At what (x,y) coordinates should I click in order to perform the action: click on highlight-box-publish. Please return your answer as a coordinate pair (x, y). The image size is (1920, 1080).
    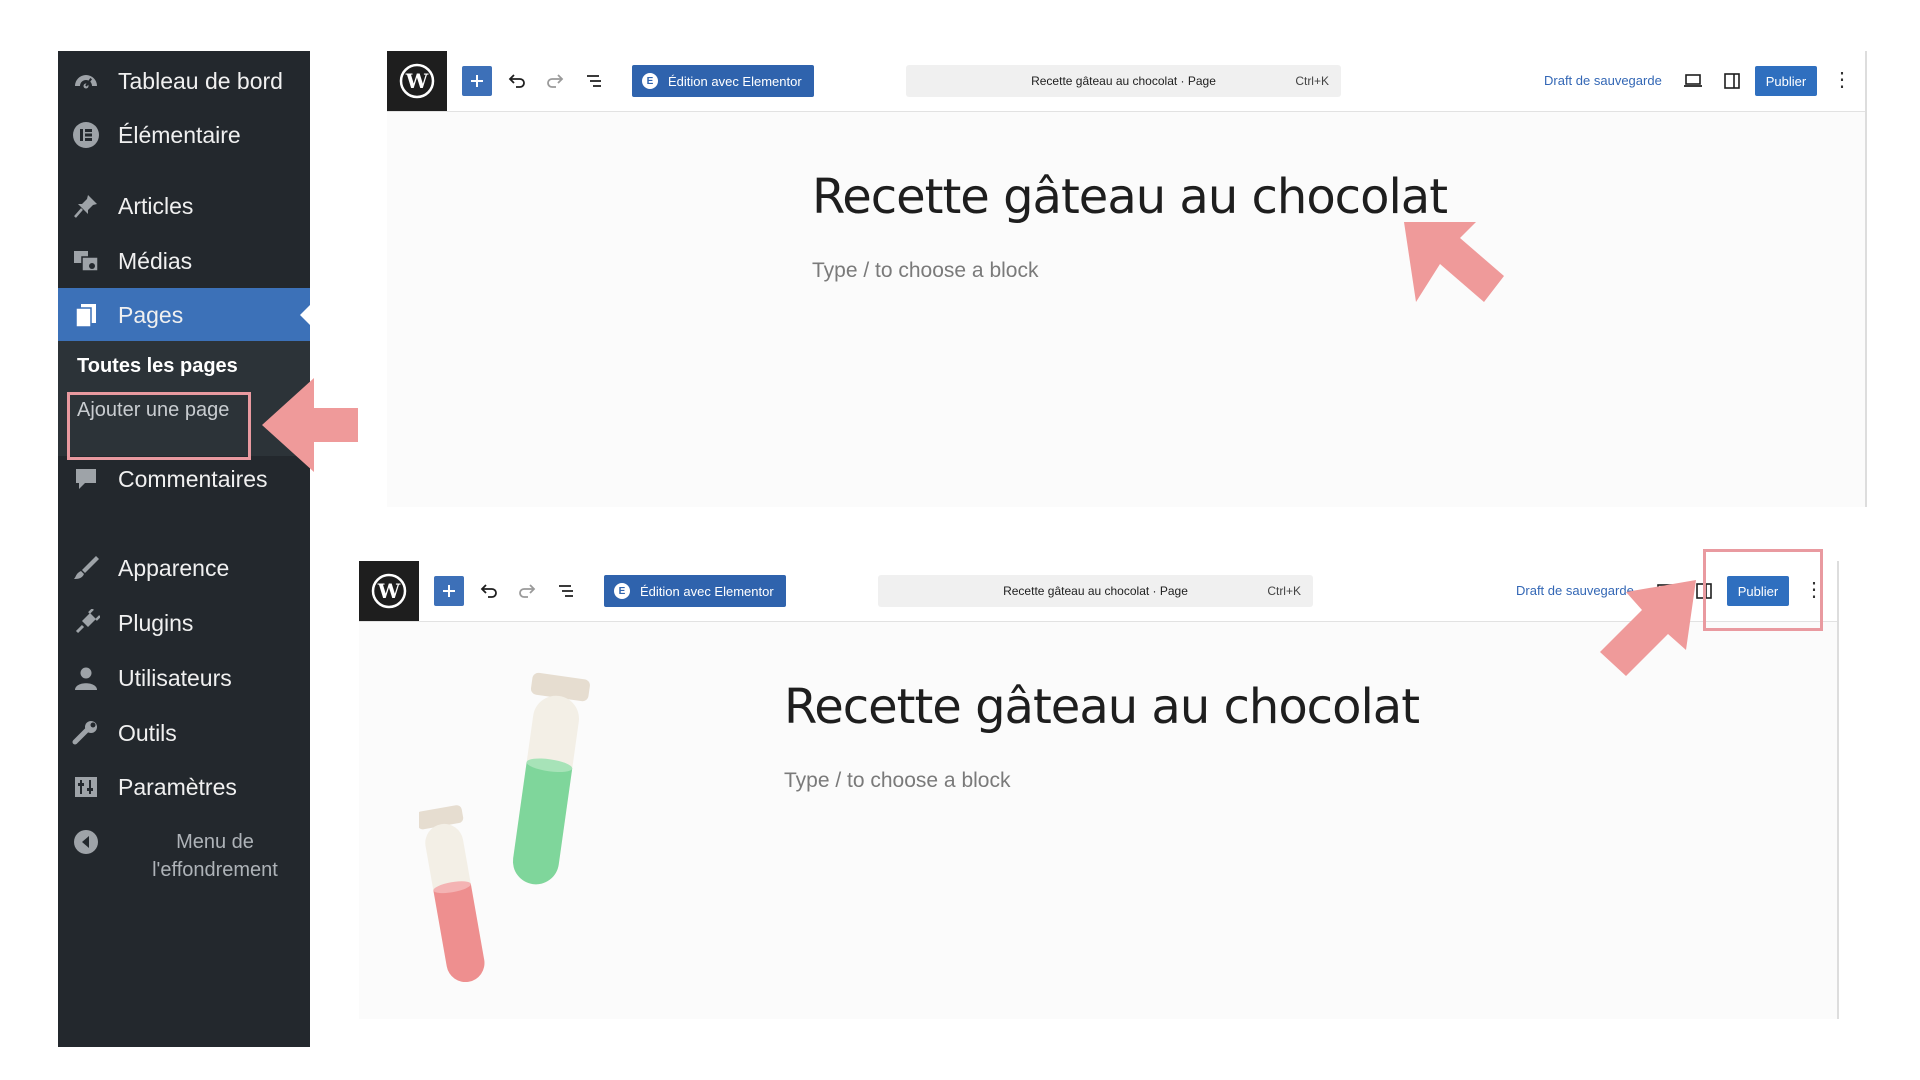
    Looking at the image, I should click on (1763, 590).